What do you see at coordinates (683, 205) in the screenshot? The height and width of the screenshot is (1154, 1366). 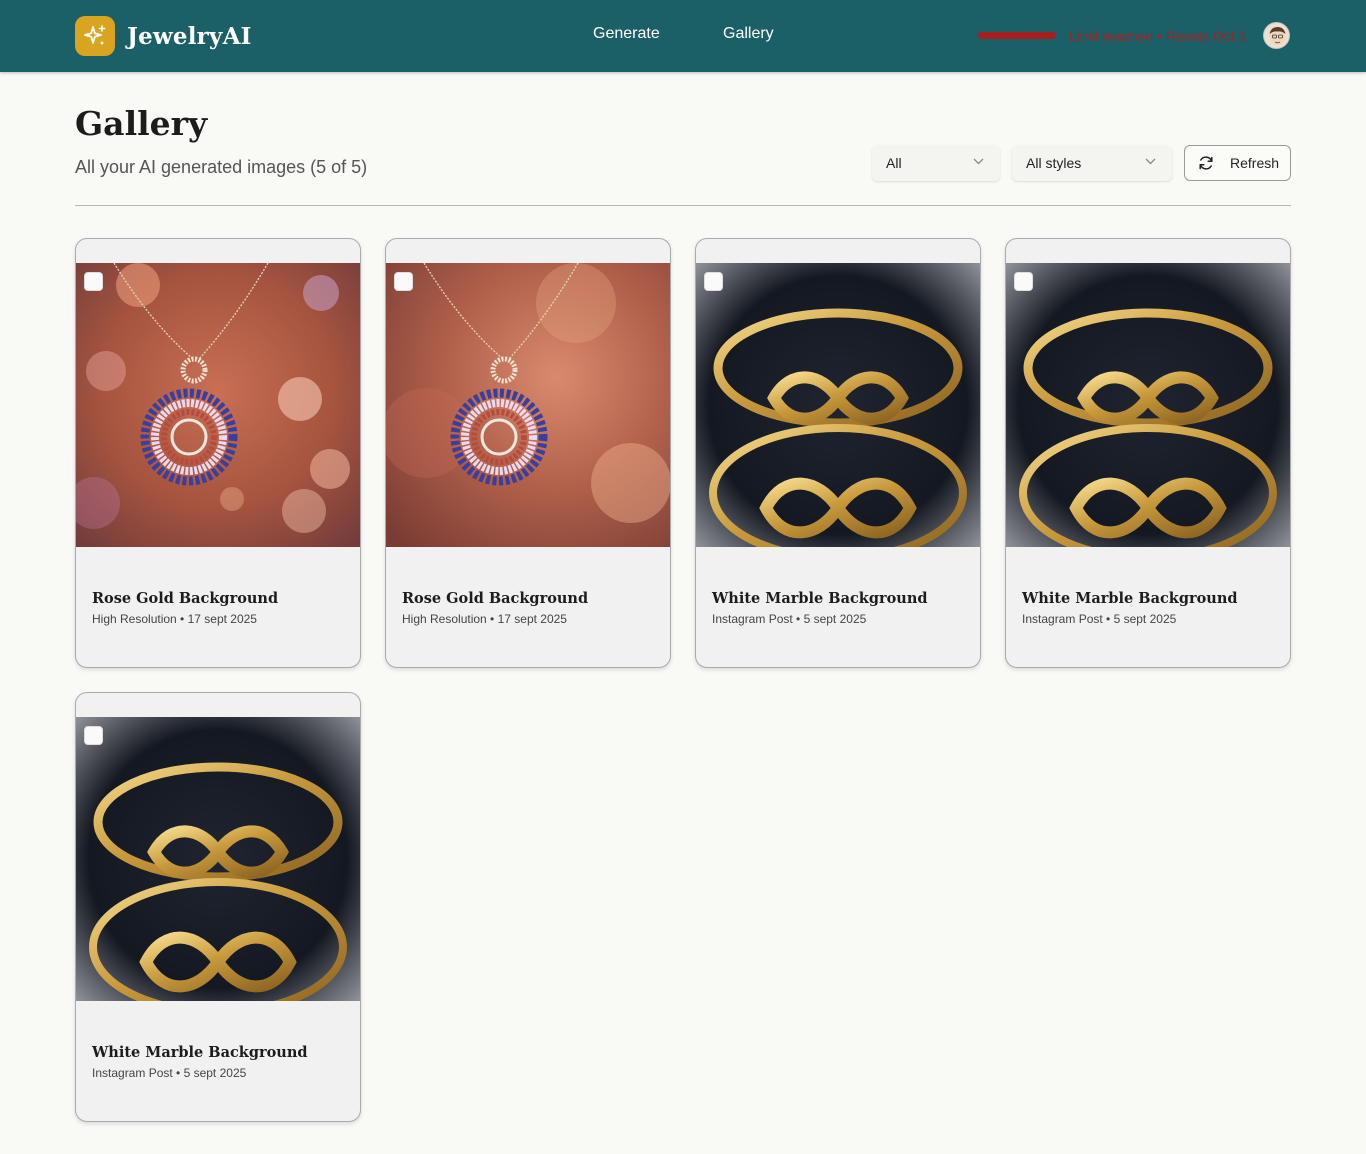 I see `header-divider` at bounding box center [683, 205].